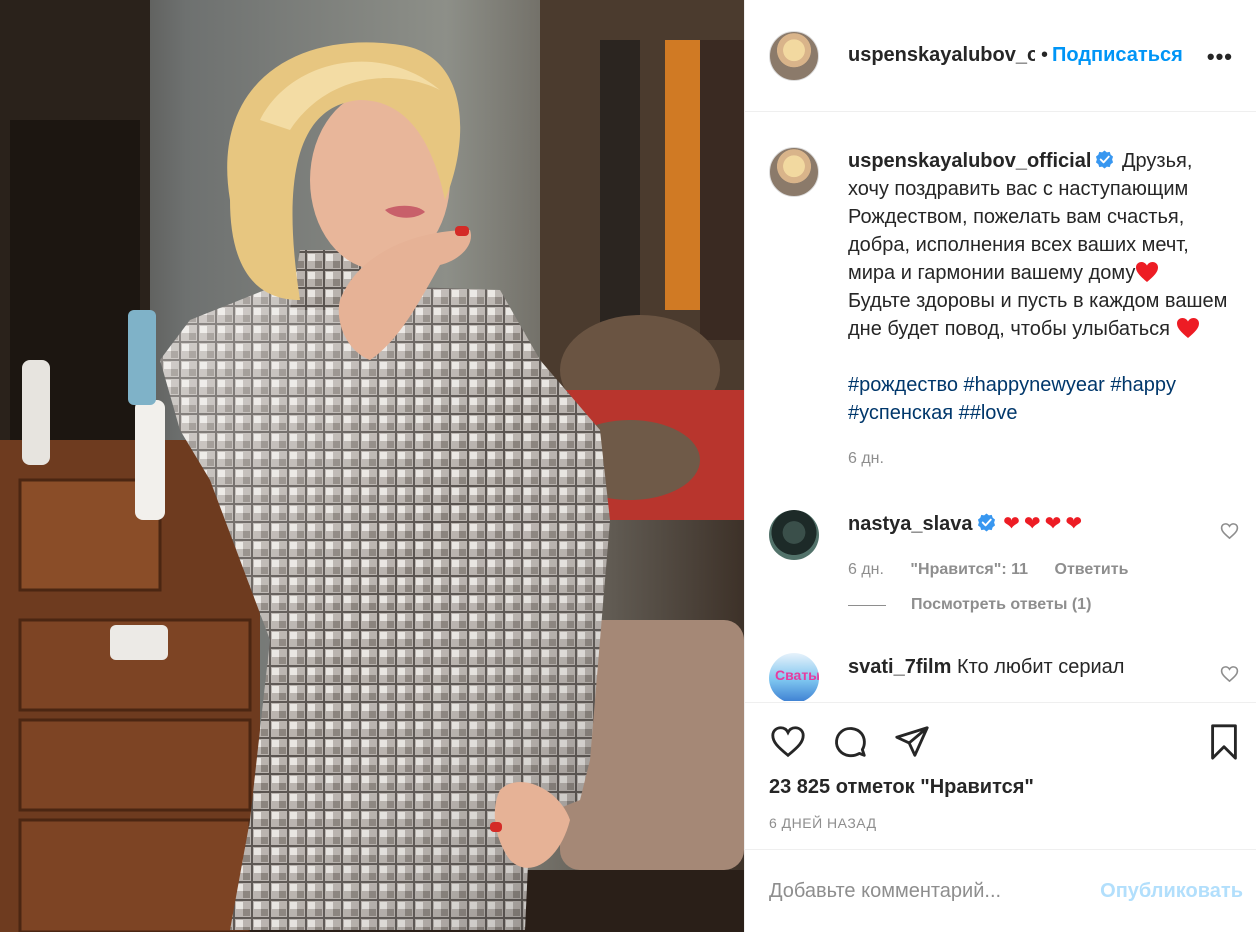 The width and height of the screenshot is (1256, 932). I want to click on caption-username: uspenskayalubov_official, so click(969, 161).